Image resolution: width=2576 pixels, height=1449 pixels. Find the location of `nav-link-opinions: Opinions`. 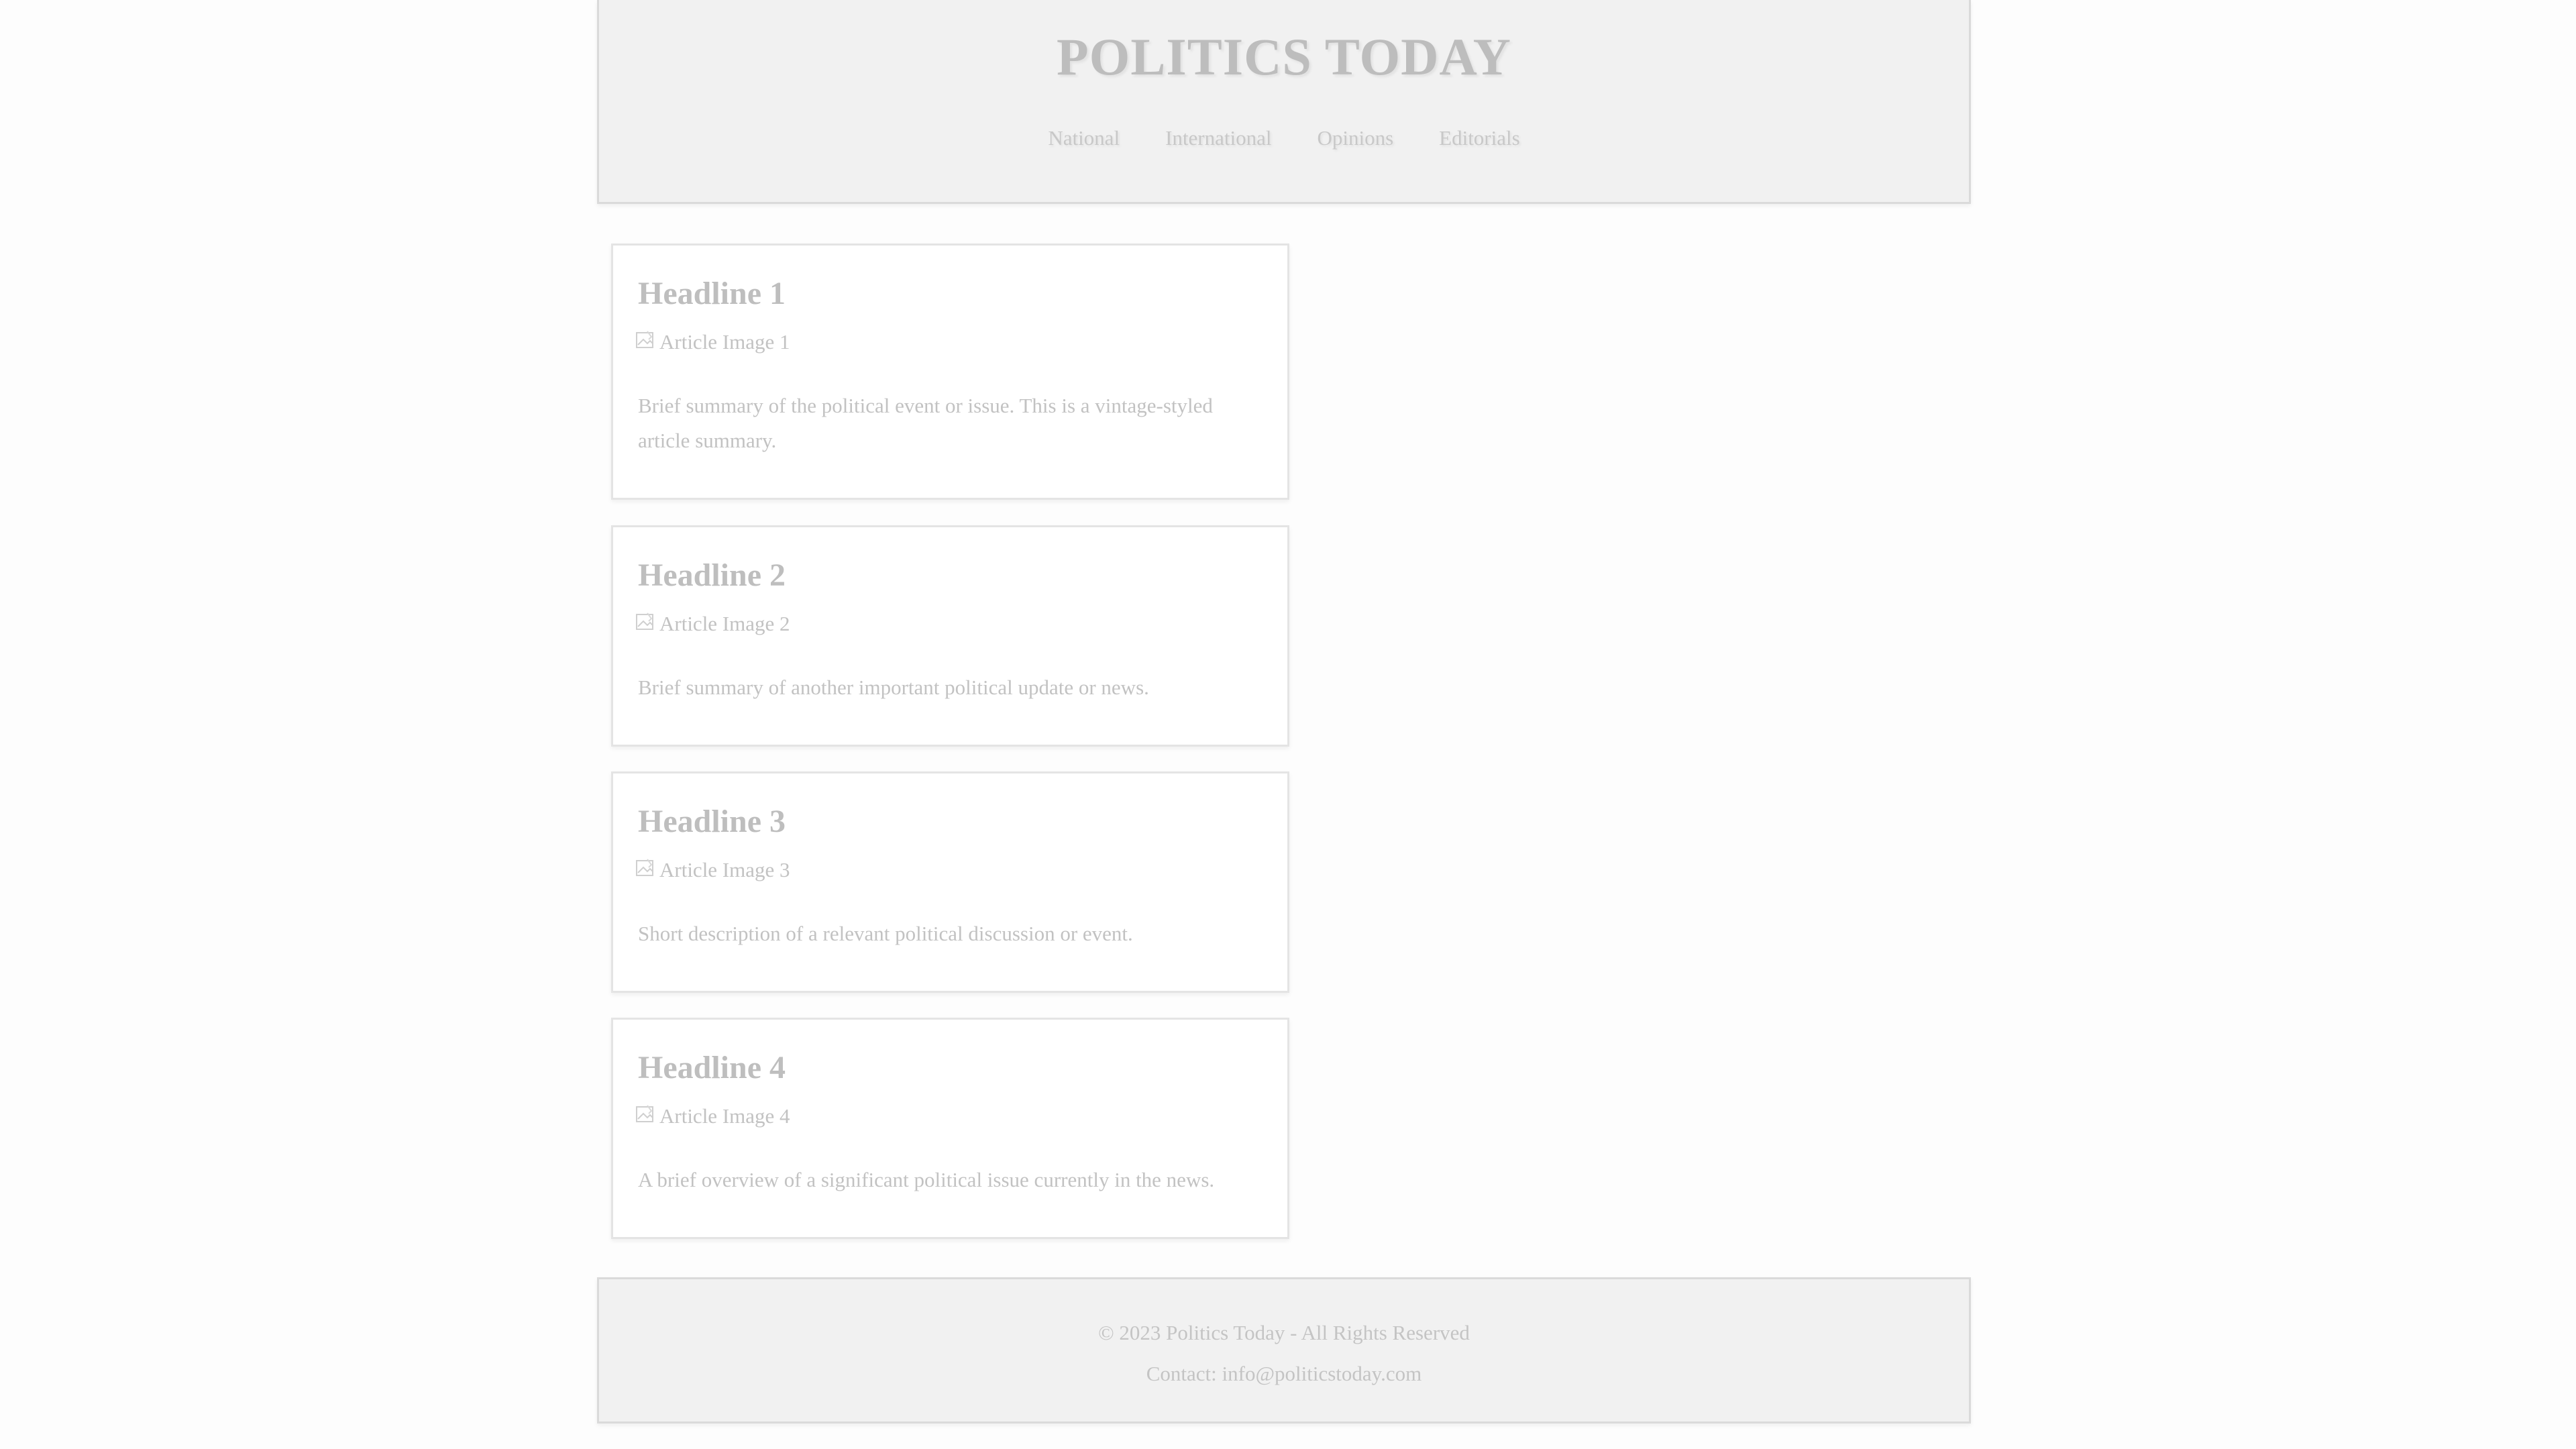

nav-link-opinions: Opinions is located at coordinates (1355, 138).